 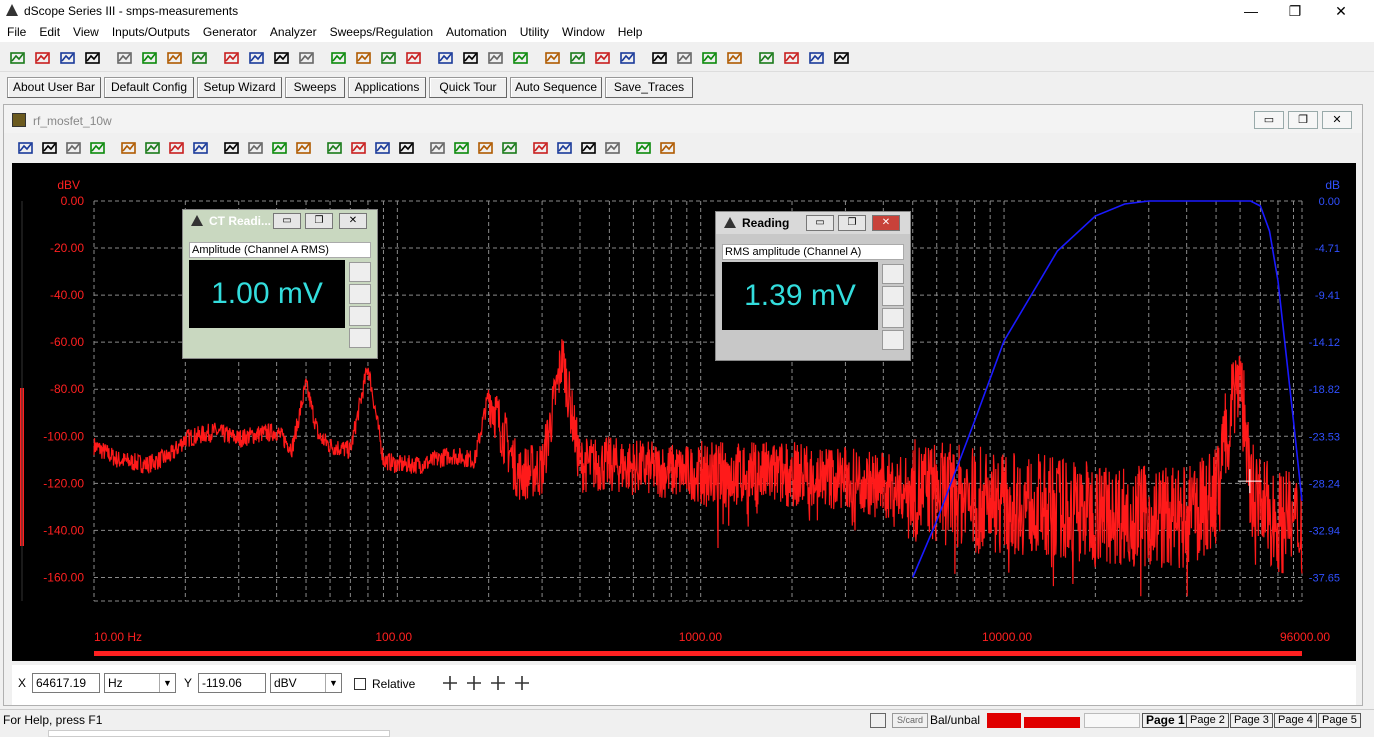 I want to click on cursor-y-input: -119.06, so click(x=232, y=683).